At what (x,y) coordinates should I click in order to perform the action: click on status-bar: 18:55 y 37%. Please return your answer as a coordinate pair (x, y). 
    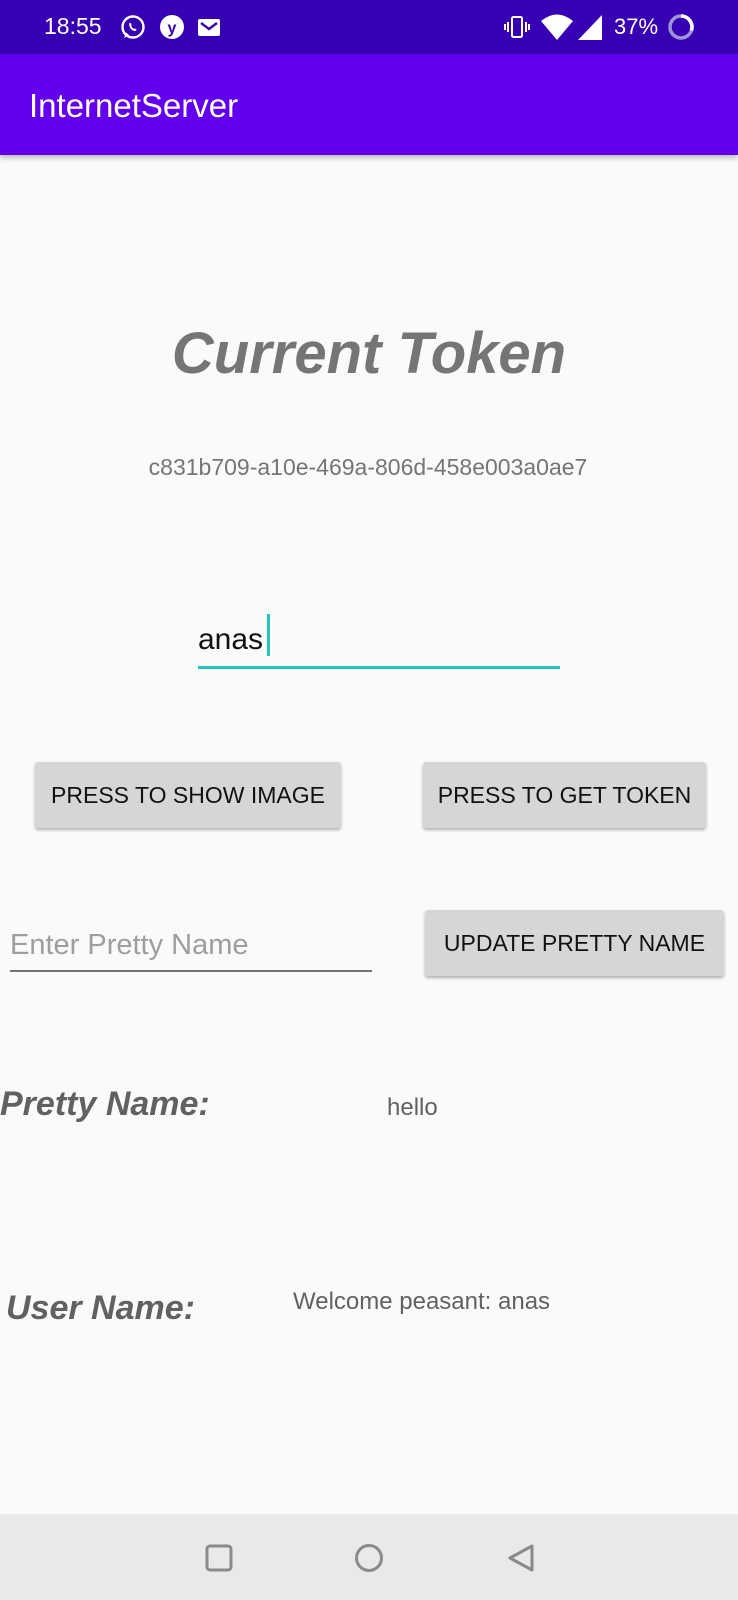
    Looking at the image, I should click on (369, 27).